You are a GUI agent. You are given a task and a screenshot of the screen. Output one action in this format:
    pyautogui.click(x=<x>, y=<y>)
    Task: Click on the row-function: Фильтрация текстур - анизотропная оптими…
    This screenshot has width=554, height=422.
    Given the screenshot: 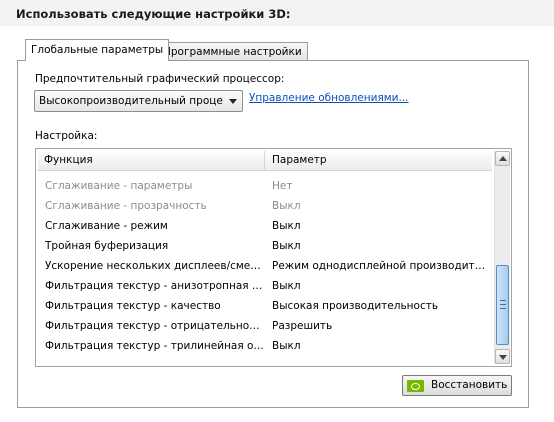 What is the action you would take?
    pyautogui.click(x=155, y=286)
    